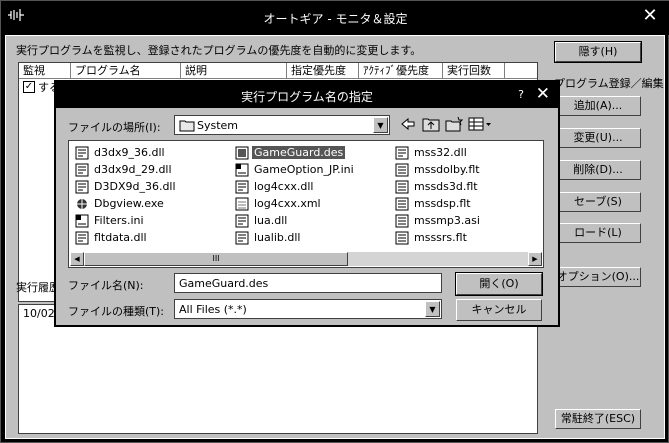 This screenshot has height=443, width=669. I want to click on file-item: Filters.ini, so click(110, 220).